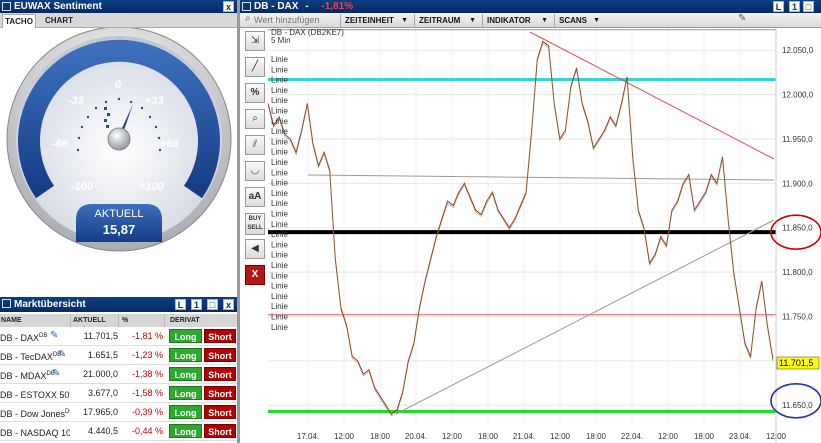 This screenshot has width=821, height=443. Describe the element at coordinates (797, 316) in the screenshot. I see `y-tick-label: 11.750,0` at that location.